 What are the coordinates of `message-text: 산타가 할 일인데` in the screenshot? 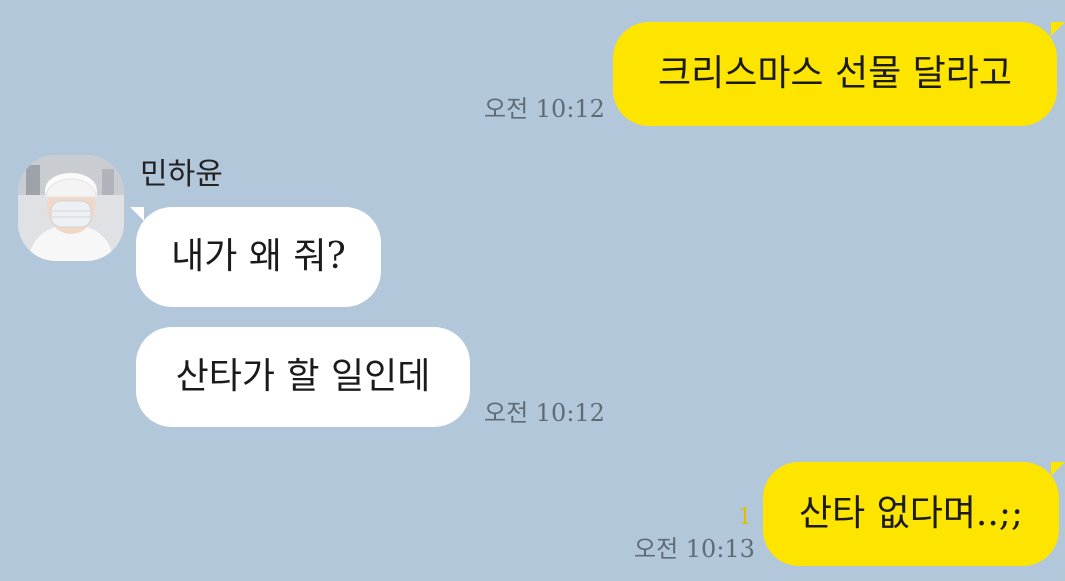 It's located at (303, 376).